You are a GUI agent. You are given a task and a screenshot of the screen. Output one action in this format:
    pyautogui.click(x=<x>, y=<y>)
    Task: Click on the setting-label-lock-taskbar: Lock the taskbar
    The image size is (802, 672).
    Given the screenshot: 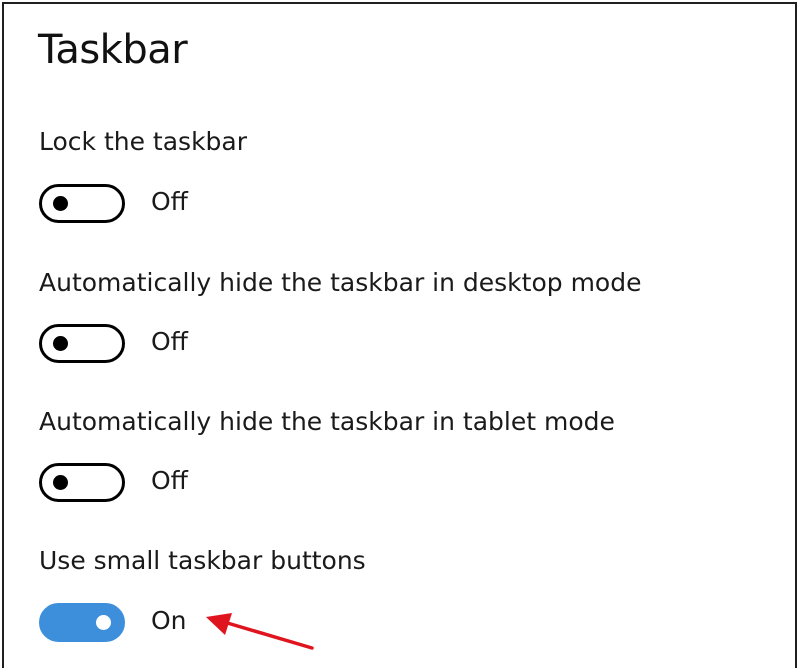 What is the action you would take?
    pyautogui.click(x=143, y=141)
    